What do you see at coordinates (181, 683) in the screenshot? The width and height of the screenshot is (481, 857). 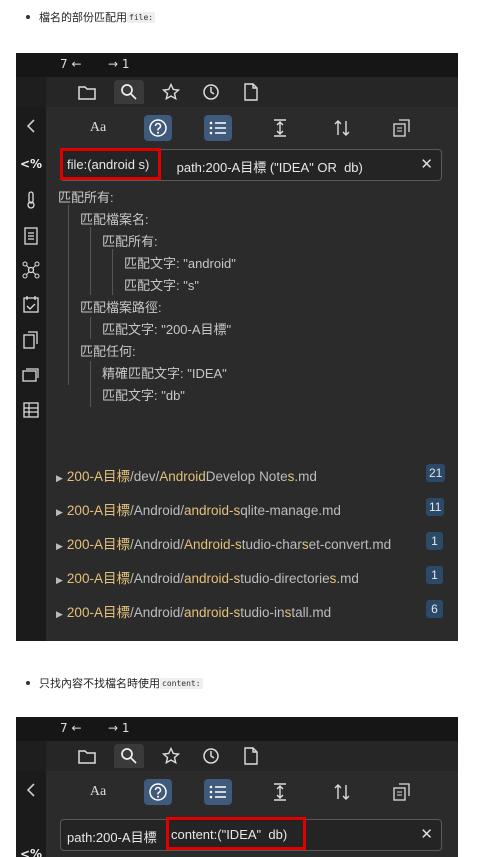 I see `inline-code: content:` at bounding box center [181, 683].